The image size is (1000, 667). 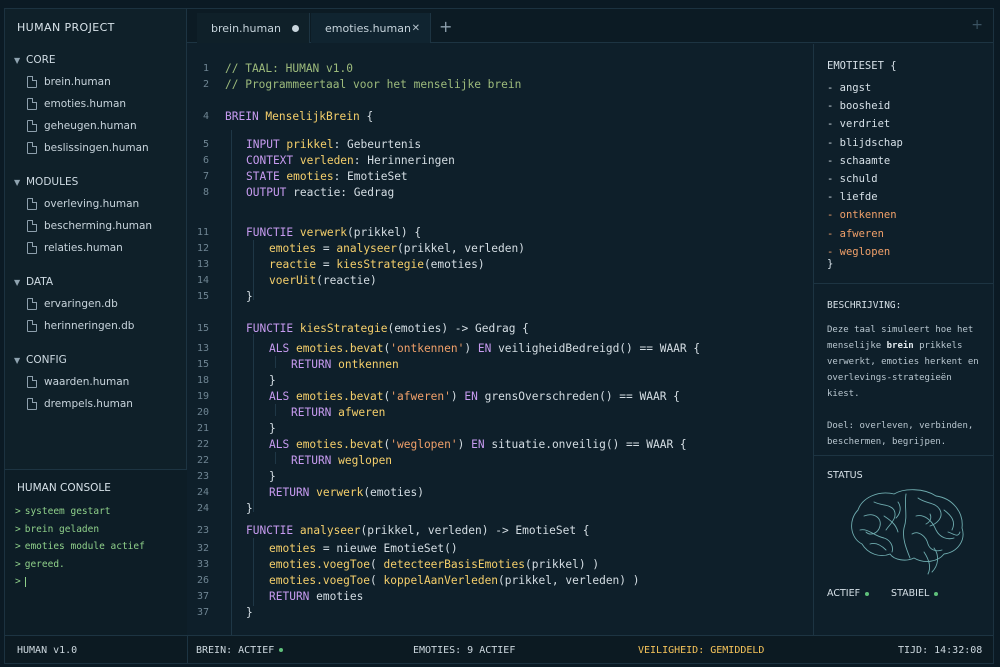 I want to click on code-token: ), so click(x=457, y=396).